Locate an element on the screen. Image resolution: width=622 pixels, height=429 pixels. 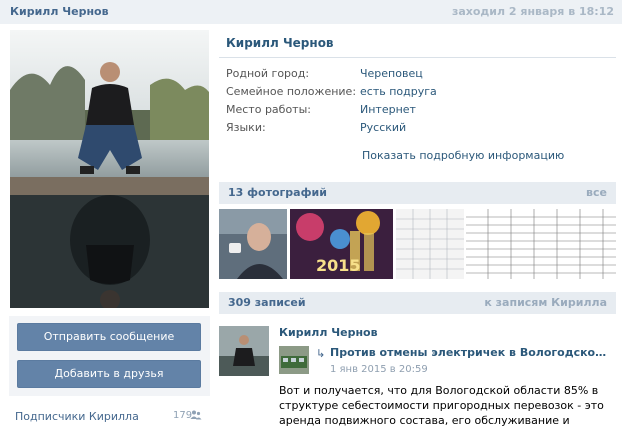
repost-thumbnail is located at coordinates (294, 360).